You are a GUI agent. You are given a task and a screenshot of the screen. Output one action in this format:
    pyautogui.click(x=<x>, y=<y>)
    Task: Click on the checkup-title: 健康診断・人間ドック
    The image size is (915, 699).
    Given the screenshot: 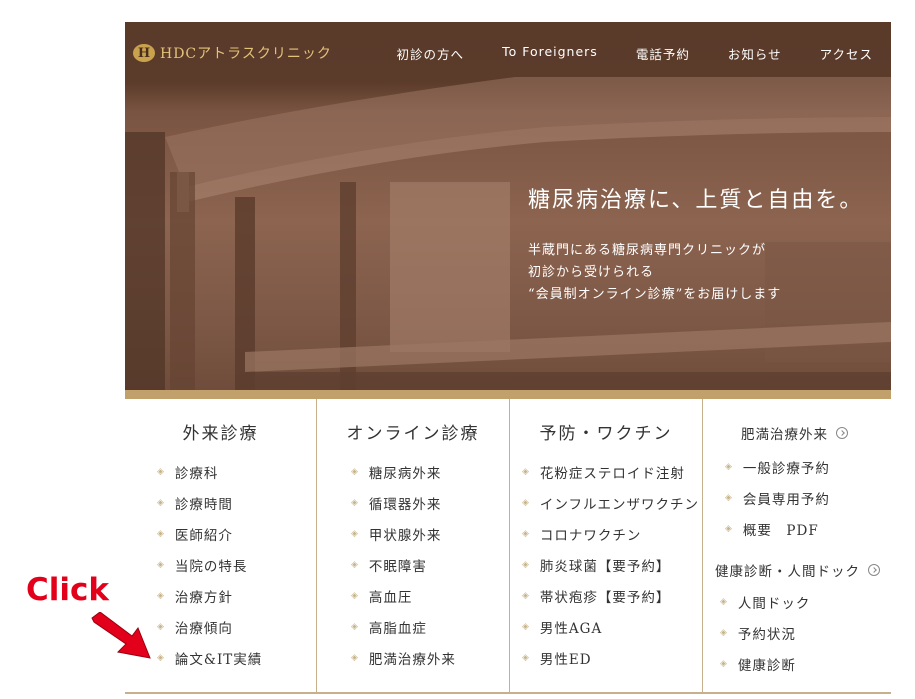 What is the action you would take?
    pyautogui.click(x=787, y=572)
    